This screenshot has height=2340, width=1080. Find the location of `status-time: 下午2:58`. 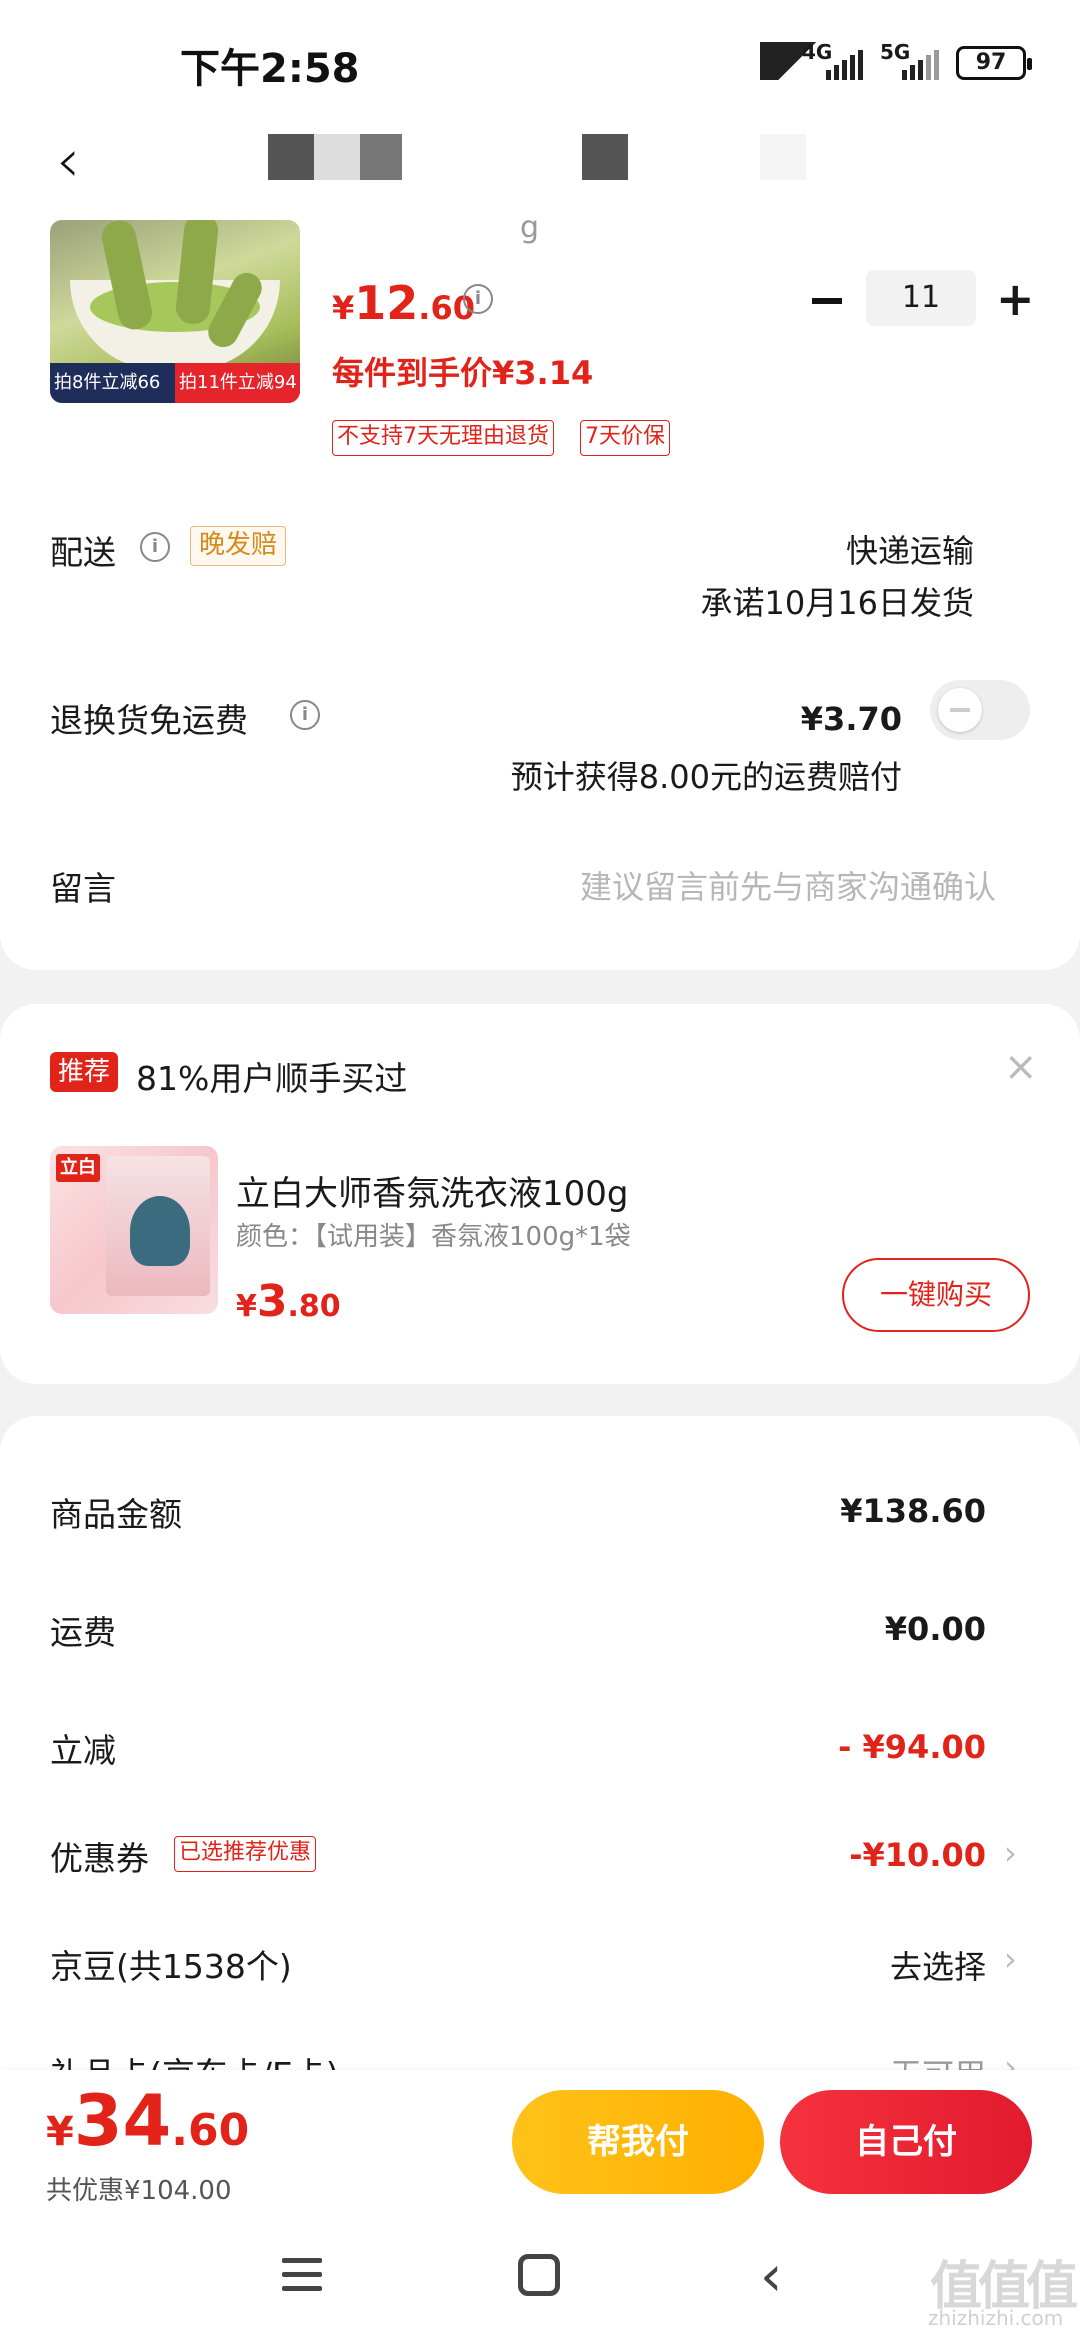

status-time: 下午2:58 is located at coordinates (270, 69).